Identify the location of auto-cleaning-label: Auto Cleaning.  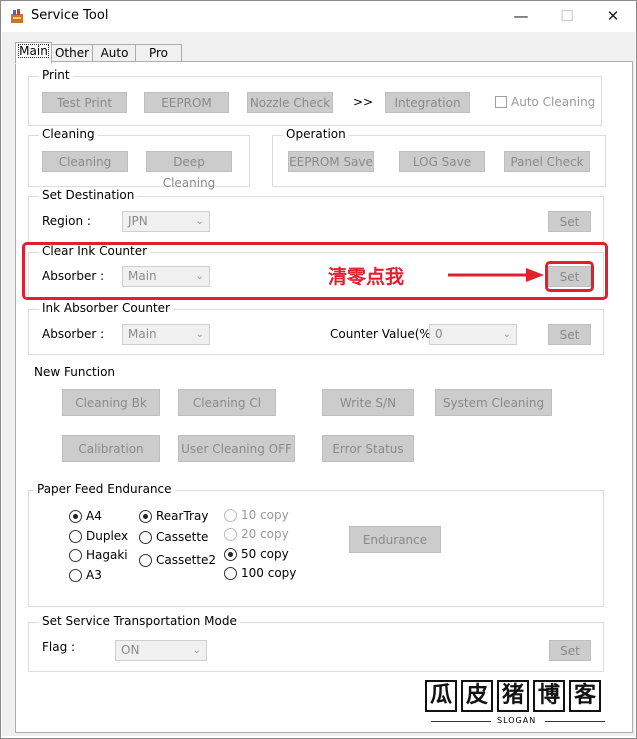
(553, 102).